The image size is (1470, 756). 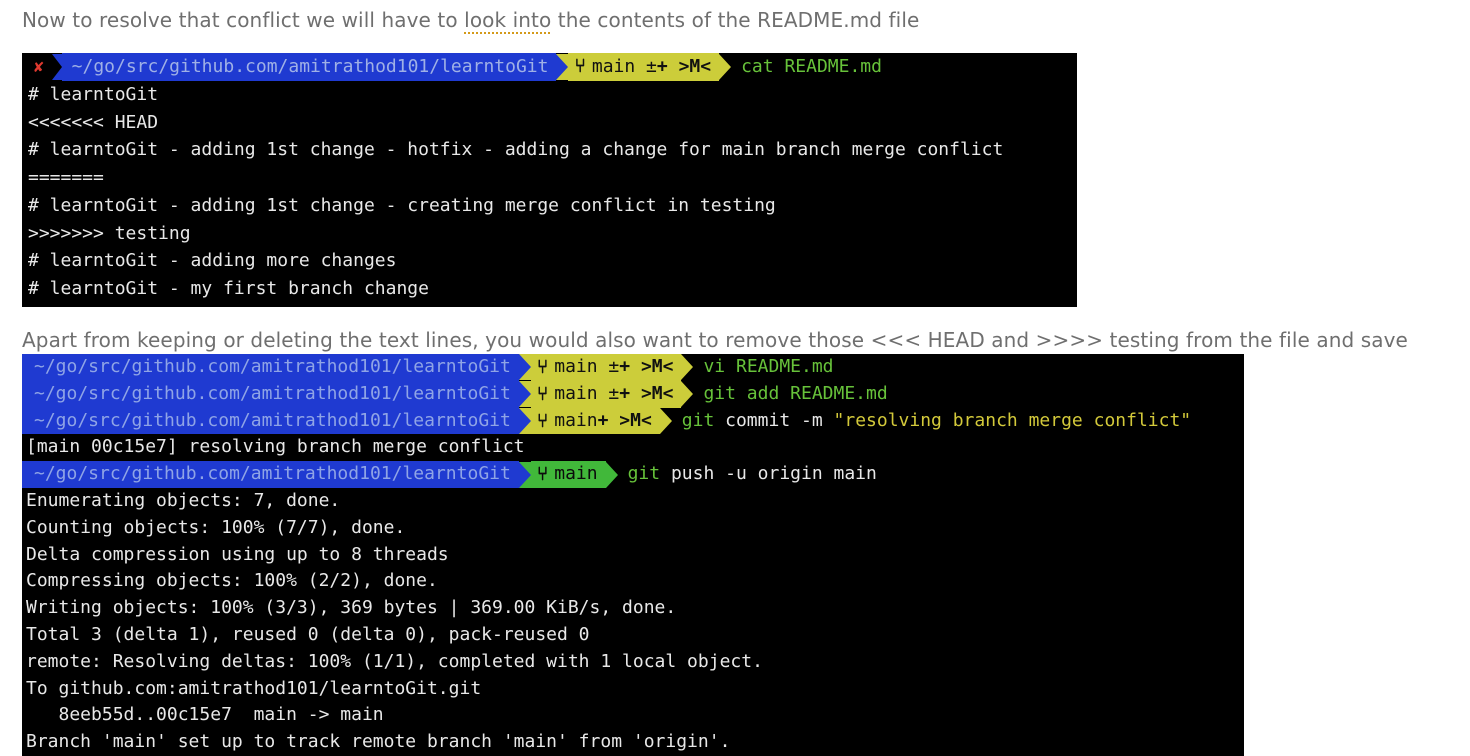 What do you see at coordinates (93, 122) in the screenshot?
I see `output-line: <<<<<<< HEAD` at bounding box center [93, 122].